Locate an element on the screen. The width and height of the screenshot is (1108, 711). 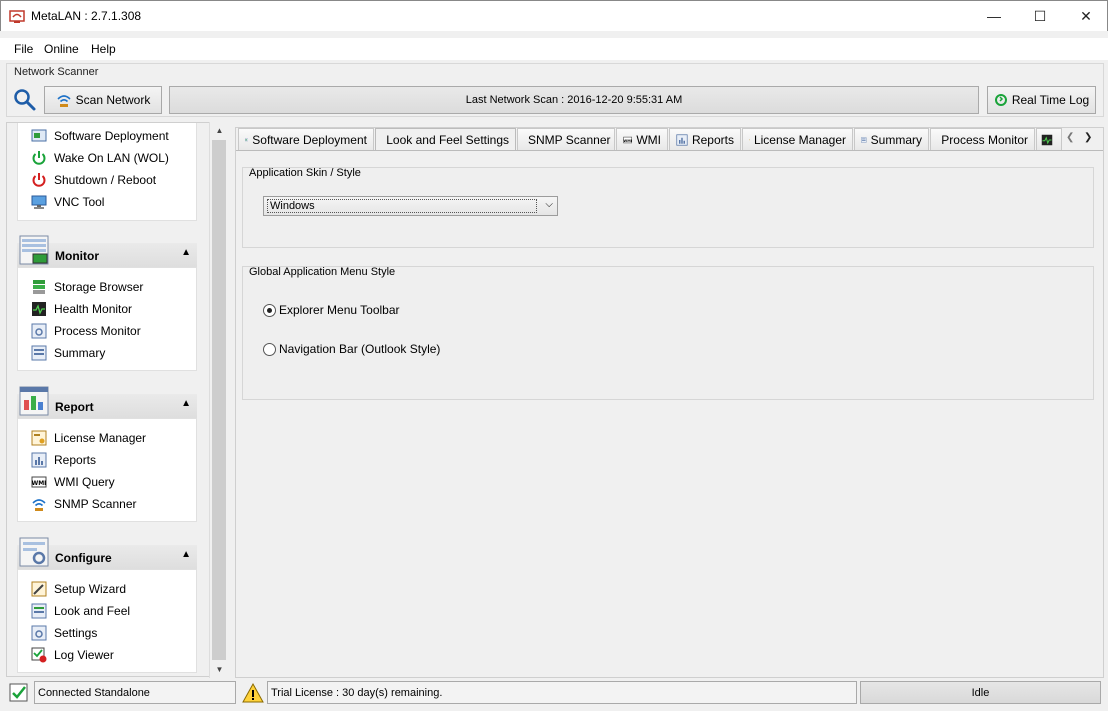
tab-license-manager: License Manager is located at coordinates (797, 139).